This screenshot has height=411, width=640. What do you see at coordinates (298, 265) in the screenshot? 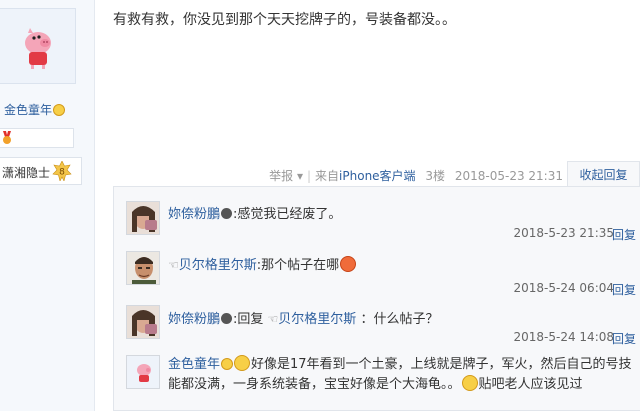
I see `reply-text: :那个帖子在哪` at bounding box center [298, 265].